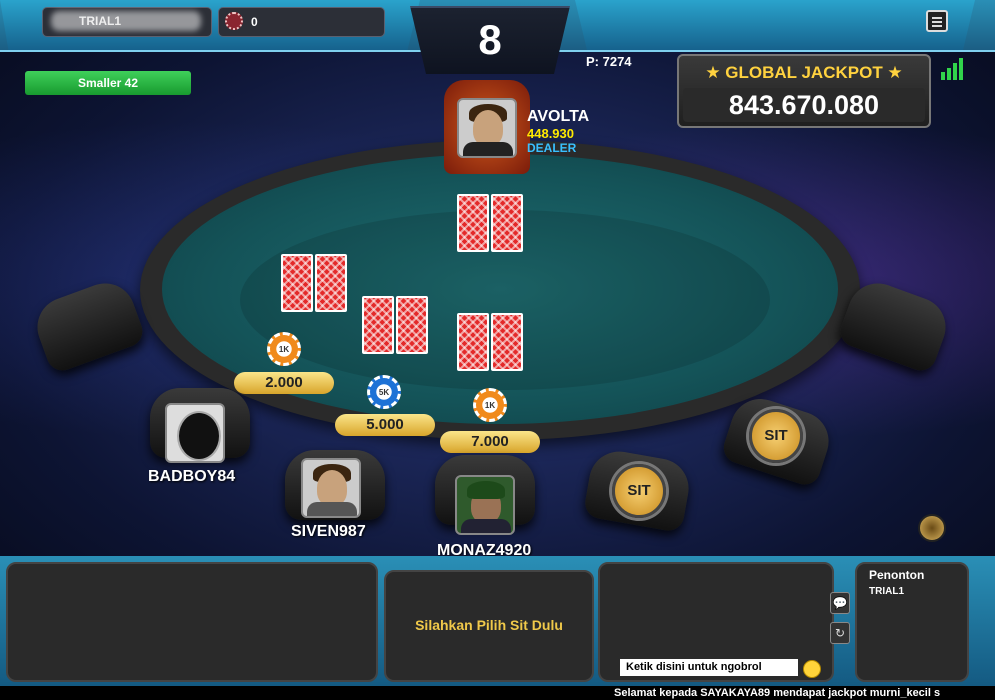 This screenshot has width=995, height=700. I want to click on sit-button-2: SIT, so click(776, 436).